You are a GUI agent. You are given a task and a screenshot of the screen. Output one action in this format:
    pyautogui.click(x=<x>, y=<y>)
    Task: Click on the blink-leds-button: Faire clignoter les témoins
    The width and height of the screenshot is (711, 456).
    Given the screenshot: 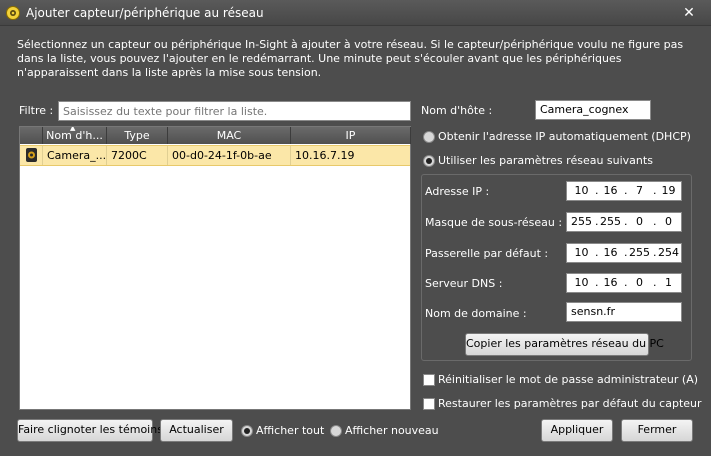 What is the action you would take?
    pyautogui.click(x=90, y=430)
    